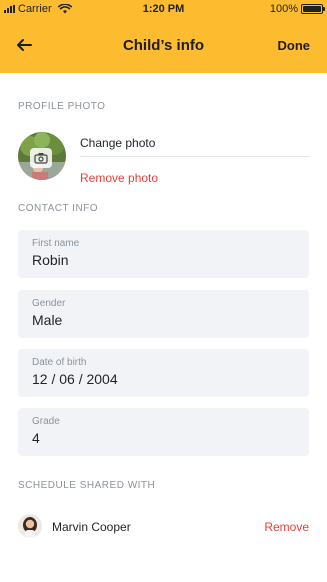 The height and width of the screenshot is (582, 327). I want to click on status-right: 100%, so click(297, 9).